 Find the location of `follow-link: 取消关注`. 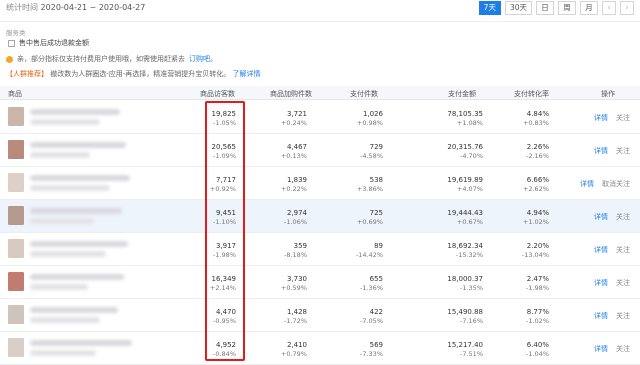

follow-link: 取消关注 is located at coordinates (616, 184).